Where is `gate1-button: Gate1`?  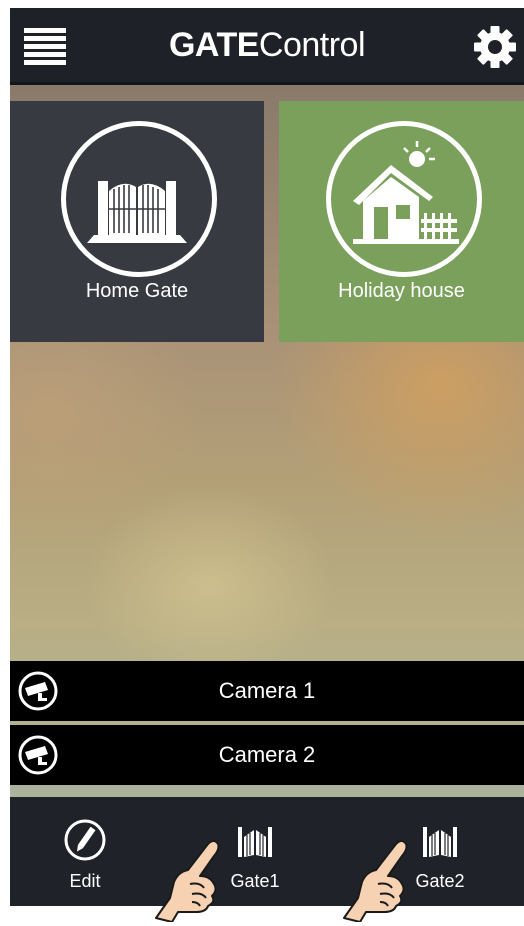 gate1-button: Gate1 is located at coordinates (255, 851).